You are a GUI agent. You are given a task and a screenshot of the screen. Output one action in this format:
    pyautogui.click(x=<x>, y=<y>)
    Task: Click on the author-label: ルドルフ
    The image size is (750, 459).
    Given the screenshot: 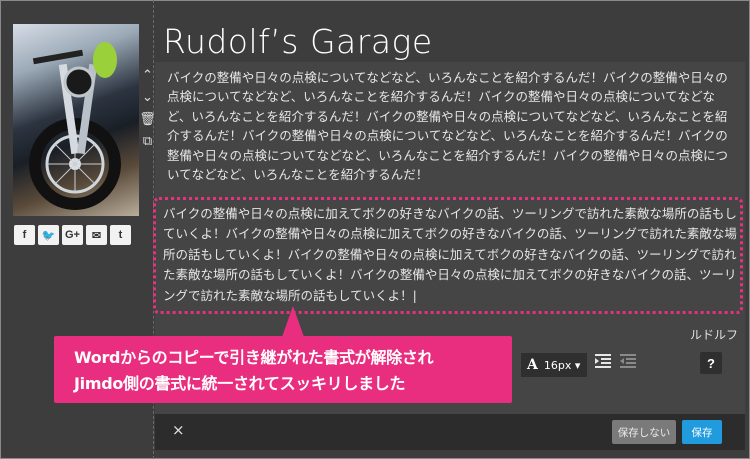 What is the action you would take?
    pyautogui.click(x=714, y=335)
    